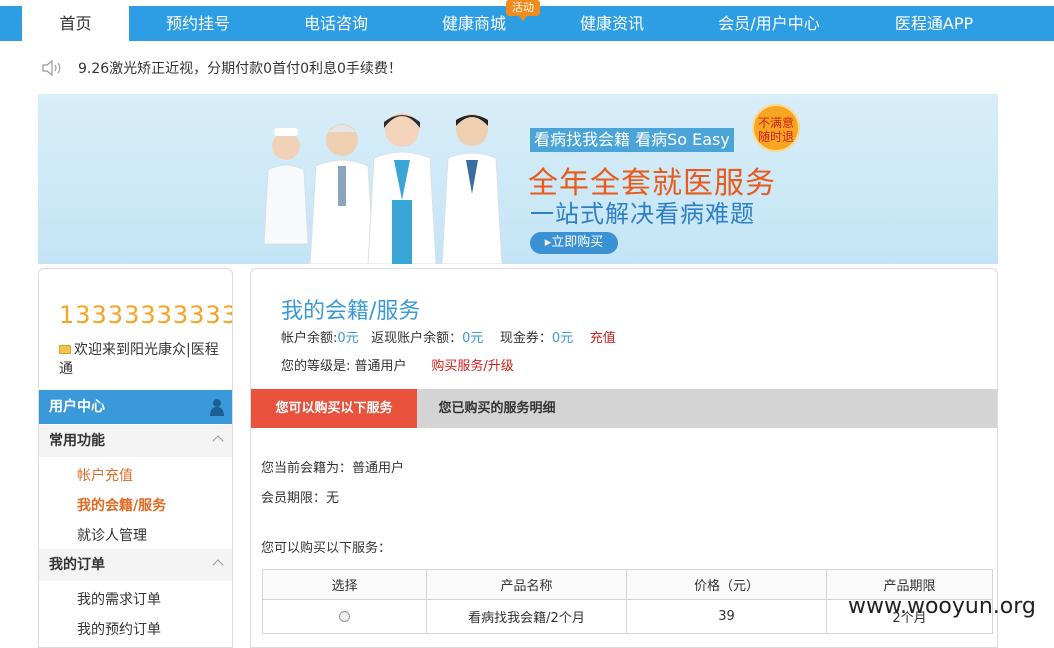 This screenshot has width=1054, height=648. What do you see at coordinates (112, 535) in the screenshot?
I see `sidebar-item-patient-management: 就诊人管理` at bounding box center [112, 535].